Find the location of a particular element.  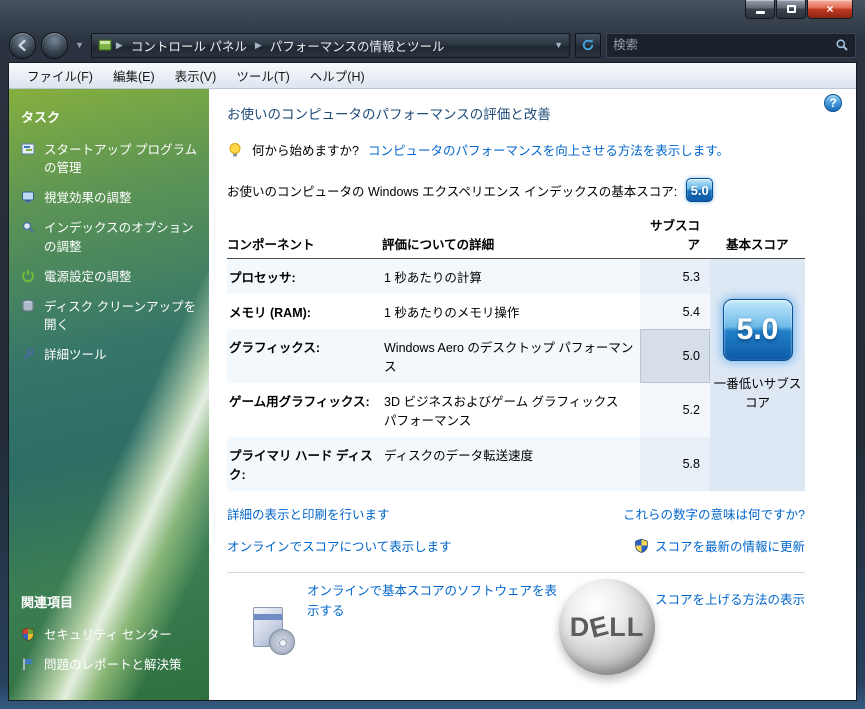

arrow-left-icon is located at coordinates (22, 45).